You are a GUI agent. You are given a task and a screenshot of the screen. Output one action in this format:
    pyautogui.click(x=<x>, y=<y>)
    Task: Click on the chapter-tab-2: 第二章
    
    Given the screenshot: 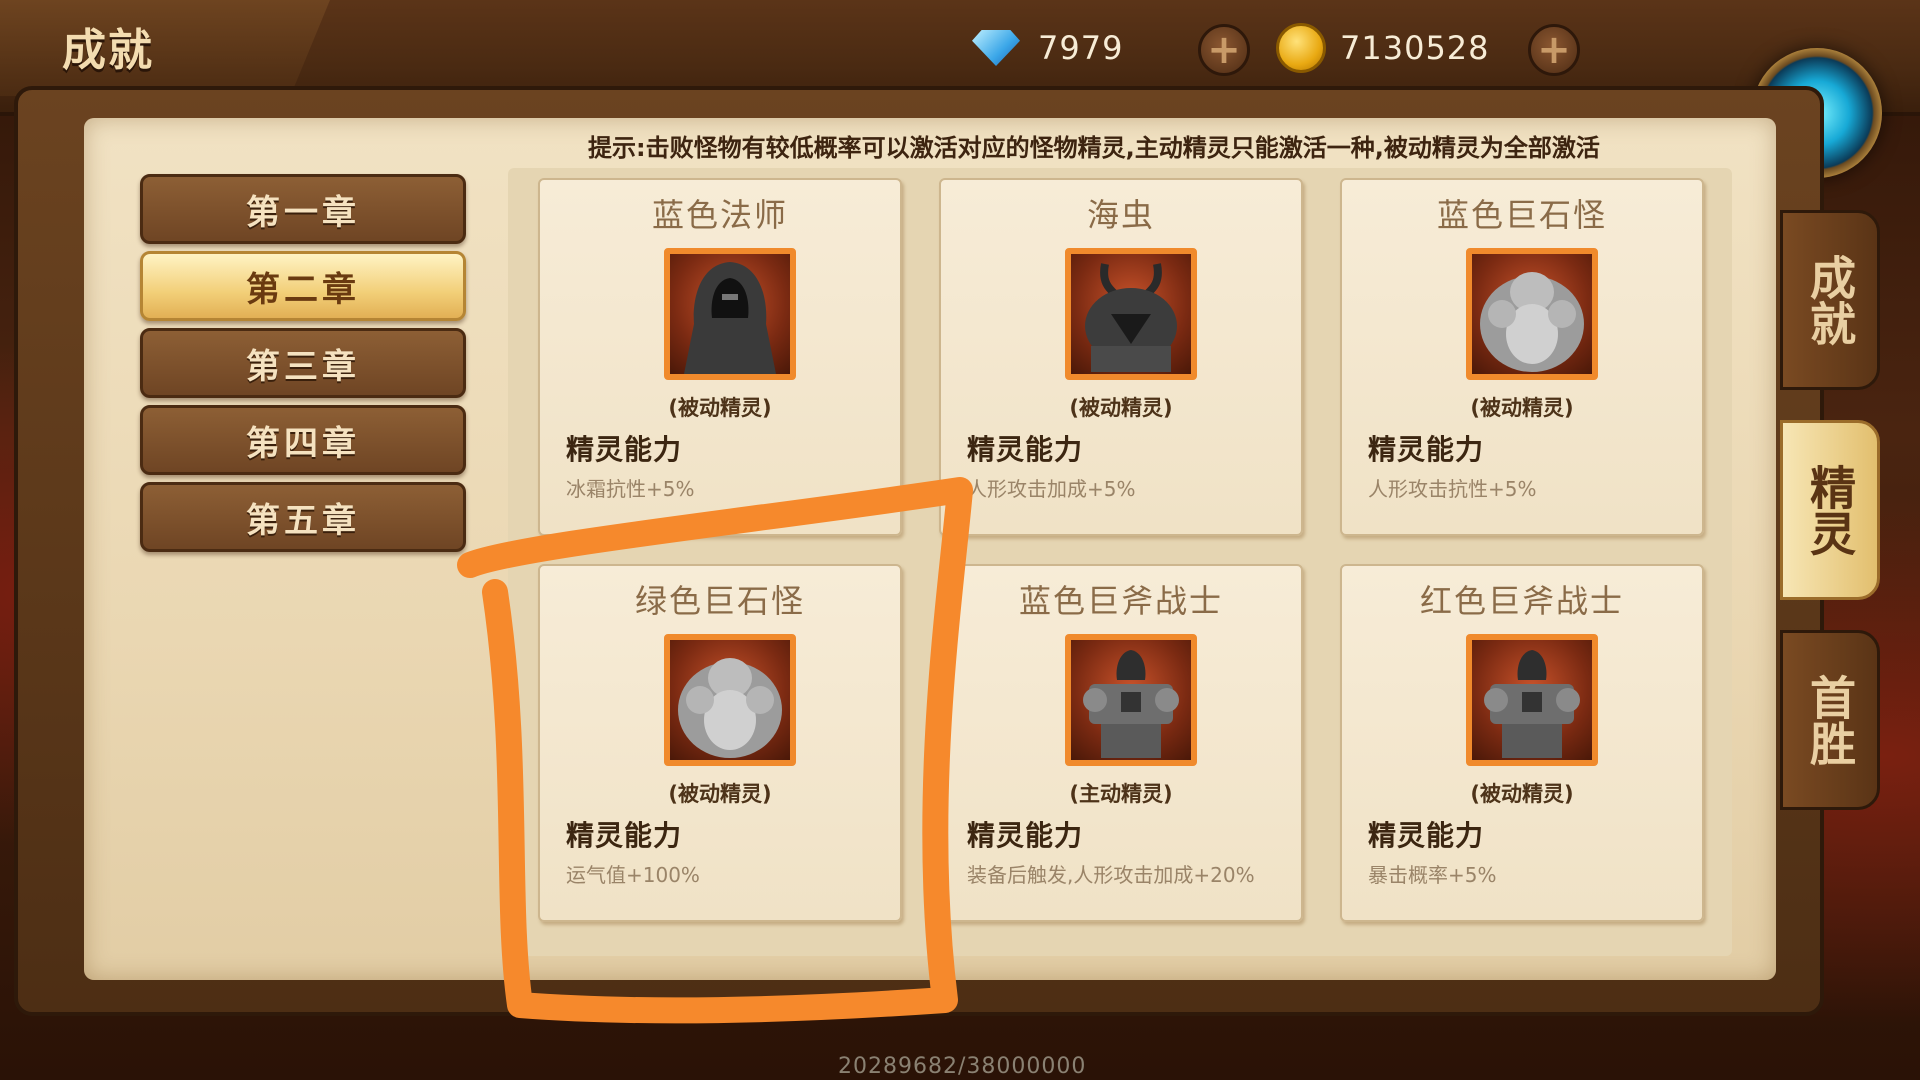 What is the action you would take?
    pyautogui.click(x=303, y=286)
    